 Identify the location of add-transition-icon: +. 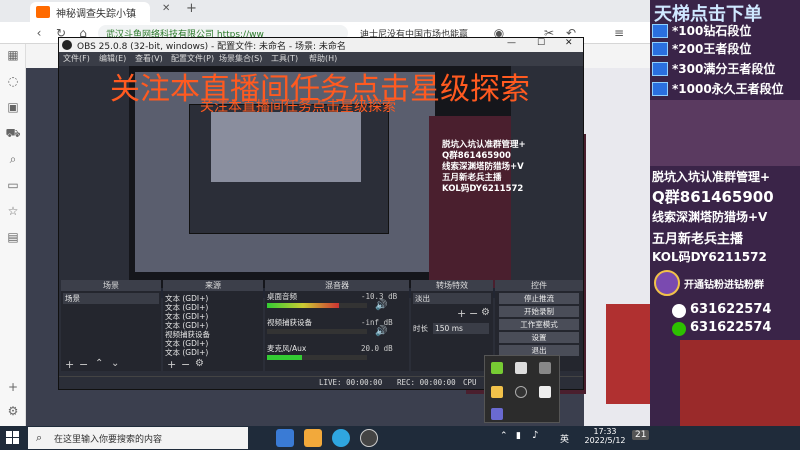
(461, 313).